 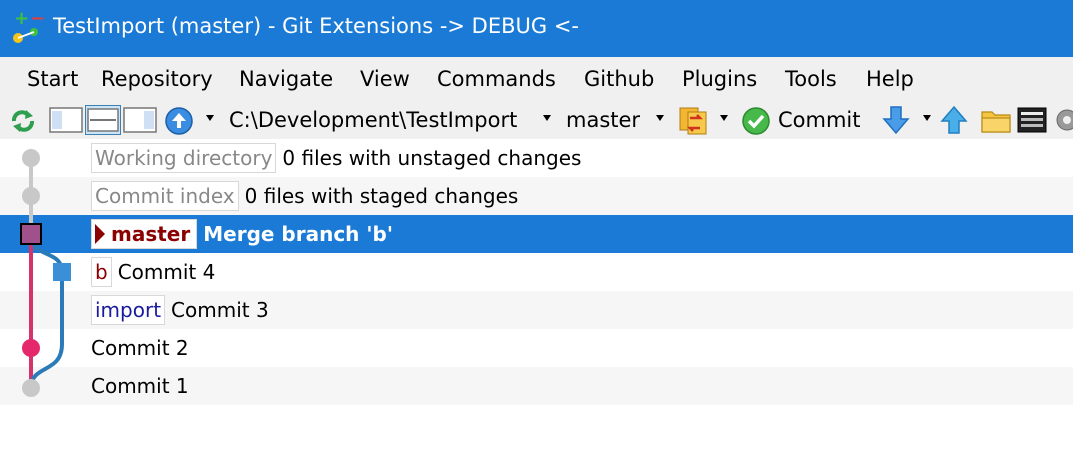 I want to click on revision-row: b Commit 4, so click(x=536, y=272).